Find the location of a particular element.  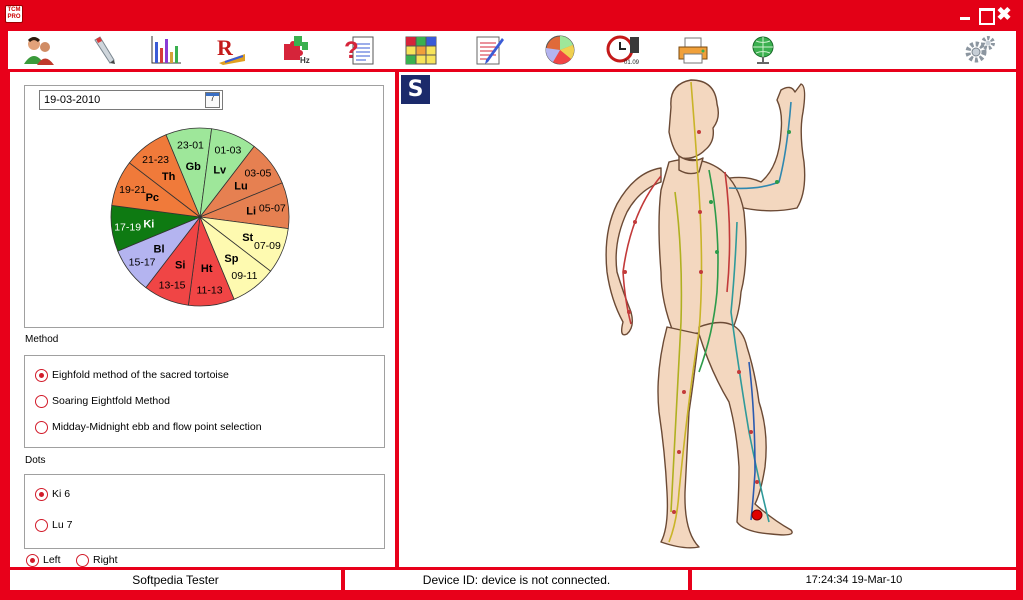

settings-icon is located at coordinates (980, 50).